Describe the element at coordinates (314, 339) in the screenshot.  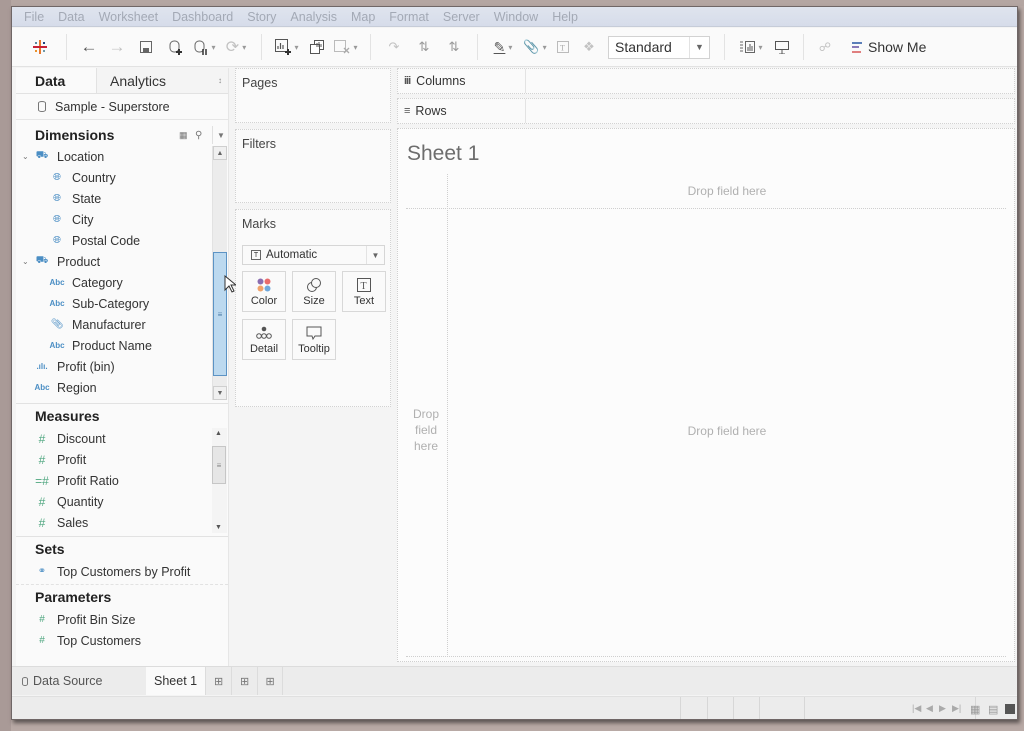
I see `tooltip-button: Tooltip` at that location.